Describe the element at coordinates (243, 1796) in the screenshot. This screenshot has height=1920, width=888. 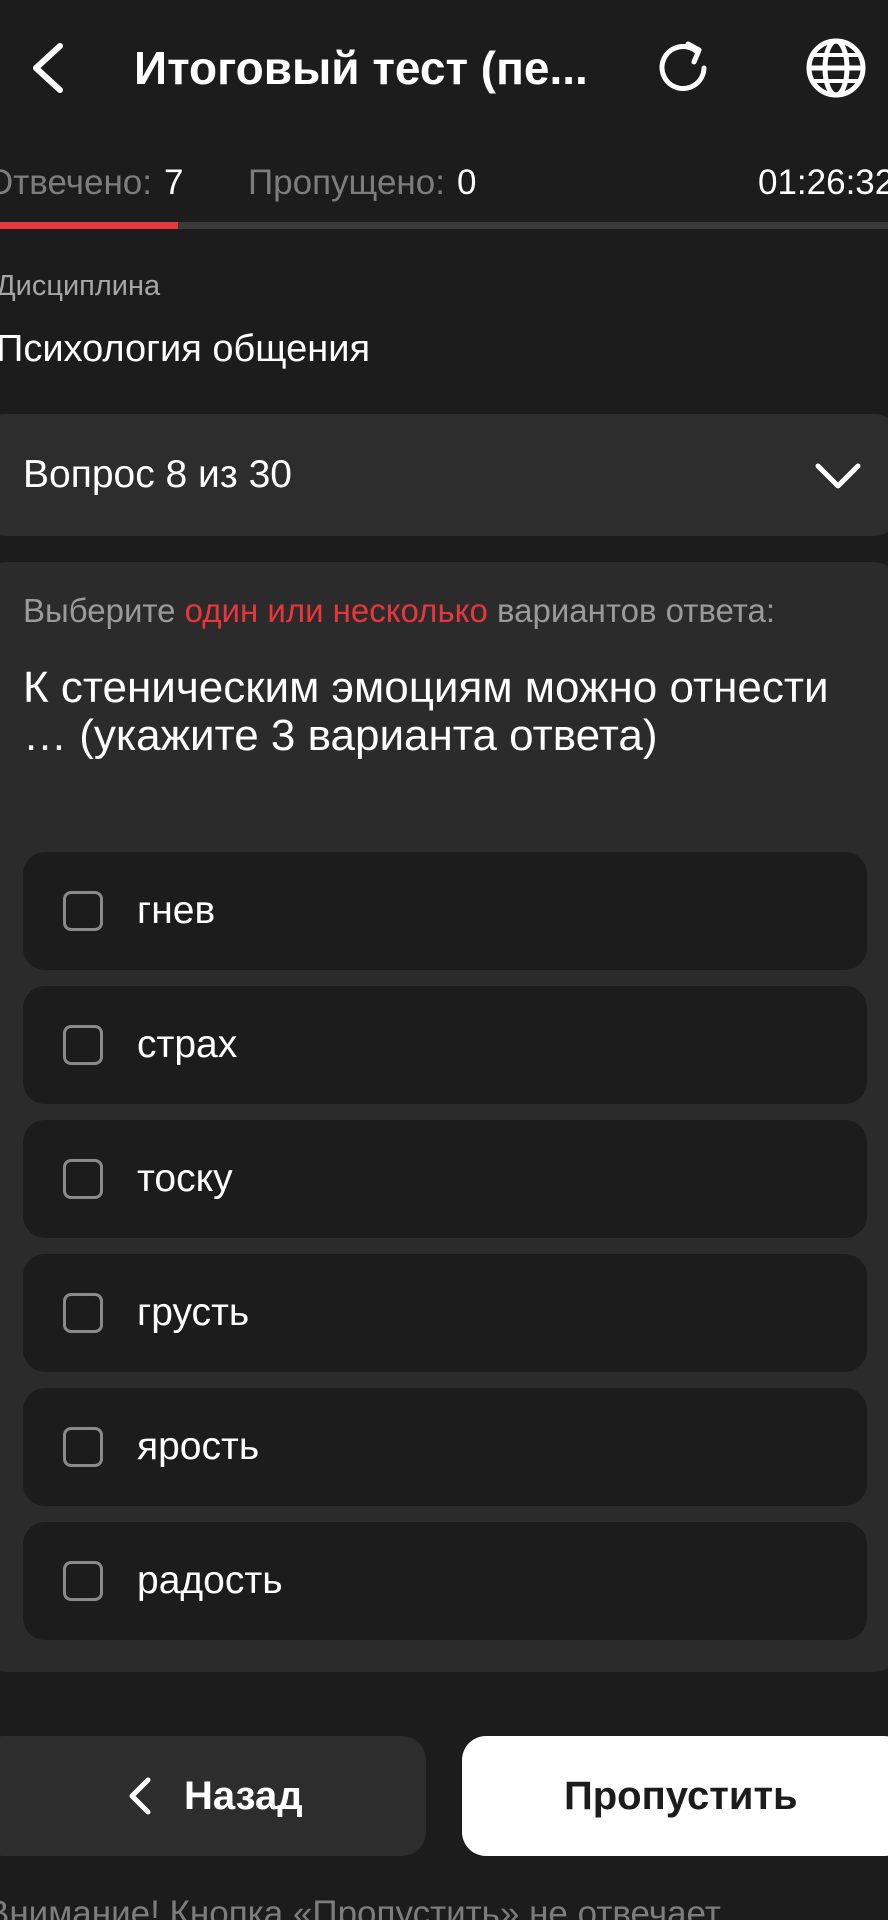
I see `back-button-label: Назад` at that location.